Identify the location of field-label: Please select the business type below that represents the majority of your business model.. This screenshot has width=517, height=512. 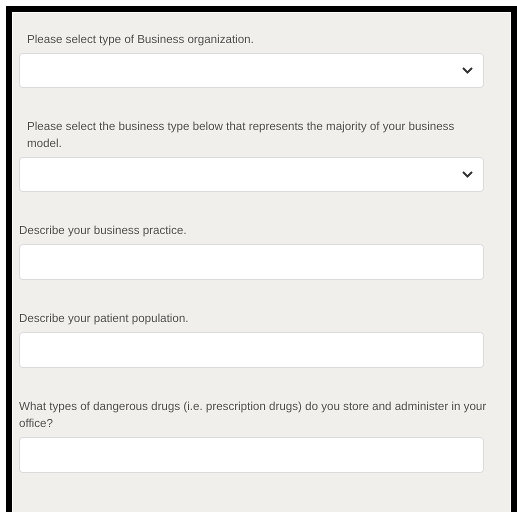
(241, 135).